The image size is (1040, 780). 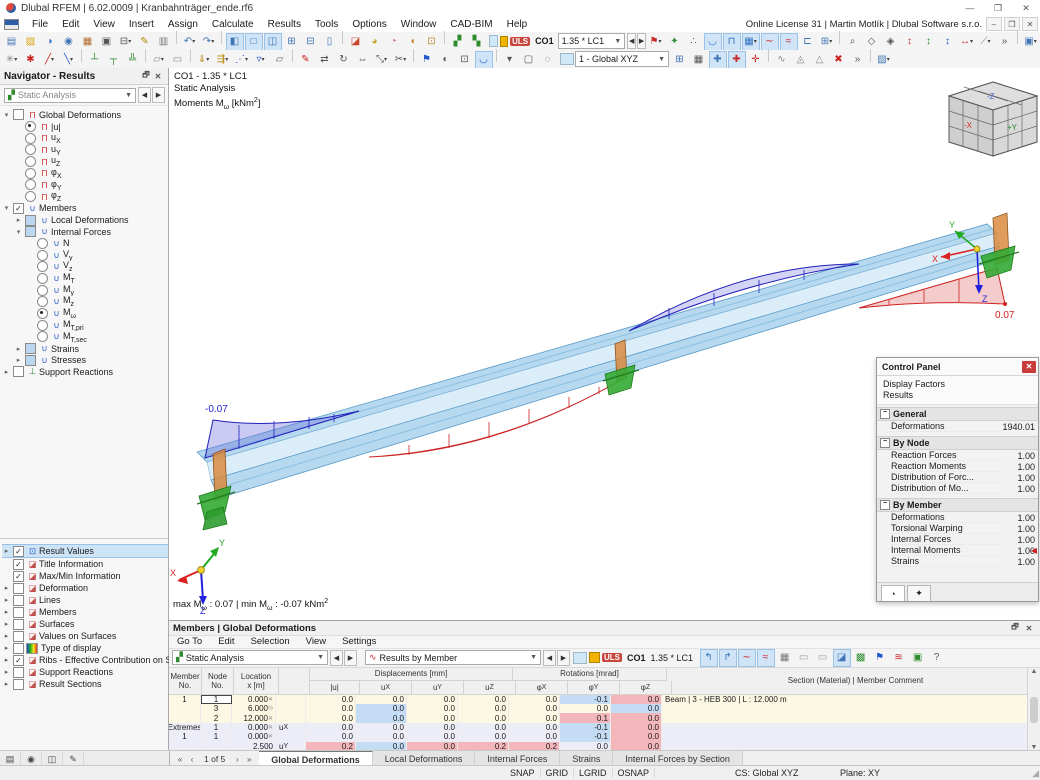 I want to click on window-split-icon: ◫, so click(x=272, y=41).